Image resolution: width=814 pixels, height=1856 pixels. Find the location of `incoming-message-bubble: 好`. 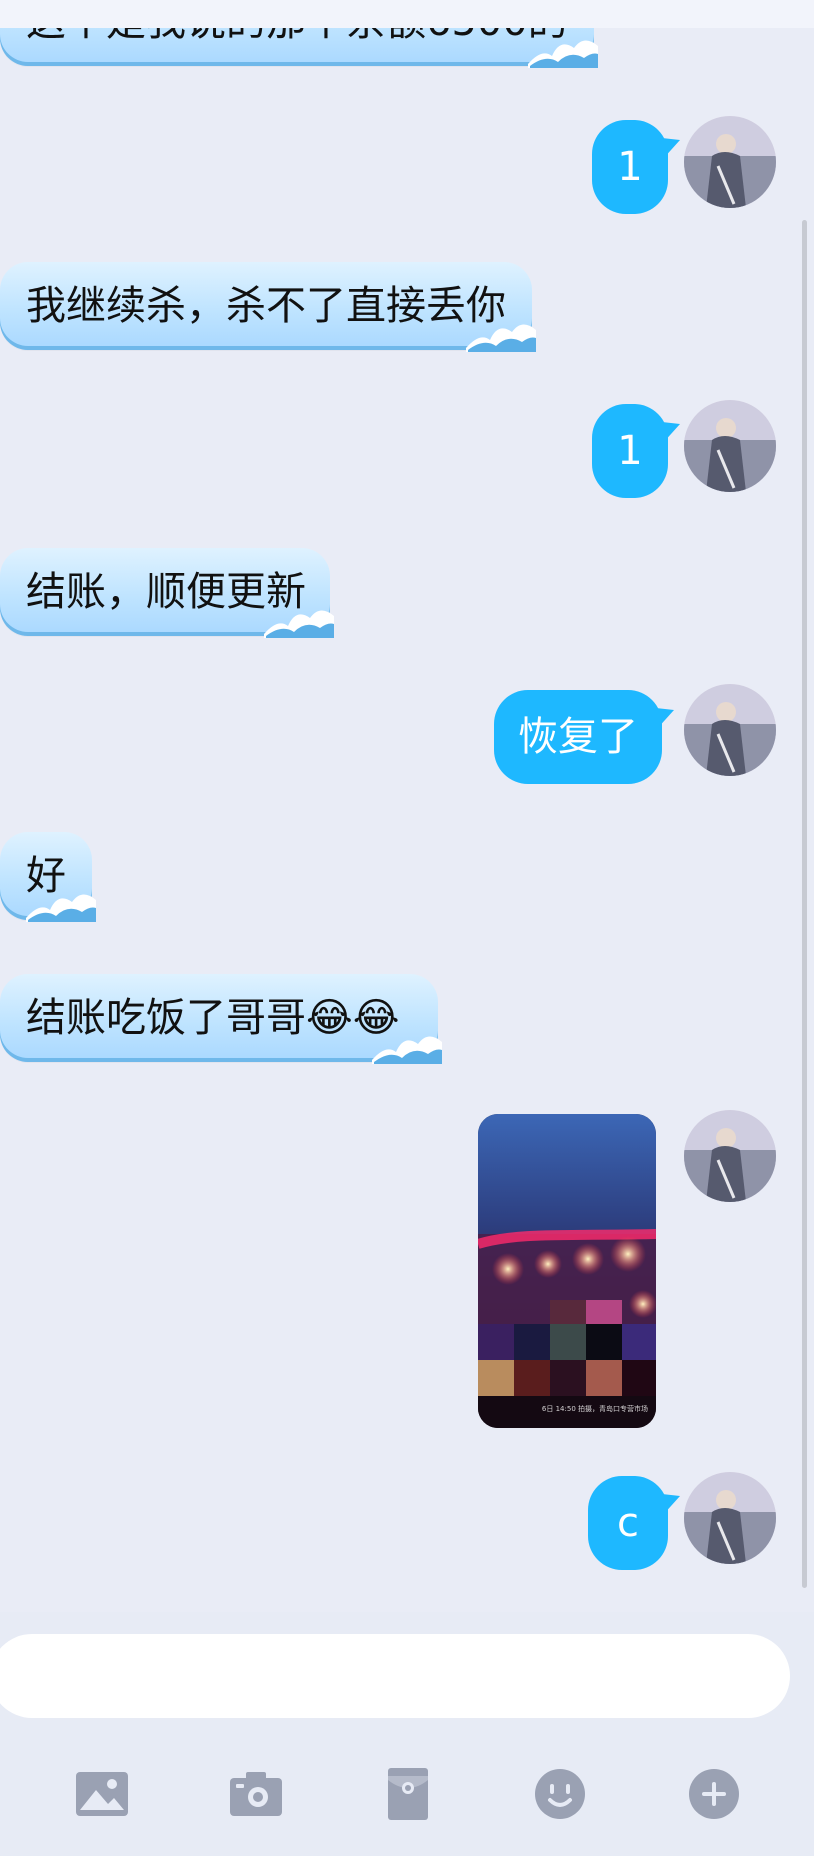

incoming-message-bubble: 好 is located at coordinates (48, 877).